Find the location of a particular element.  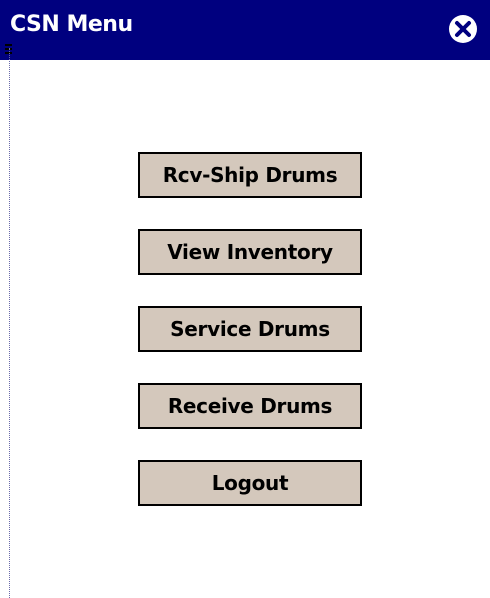

service-drums-button: Service Drums is located at coordinates (250, 329).